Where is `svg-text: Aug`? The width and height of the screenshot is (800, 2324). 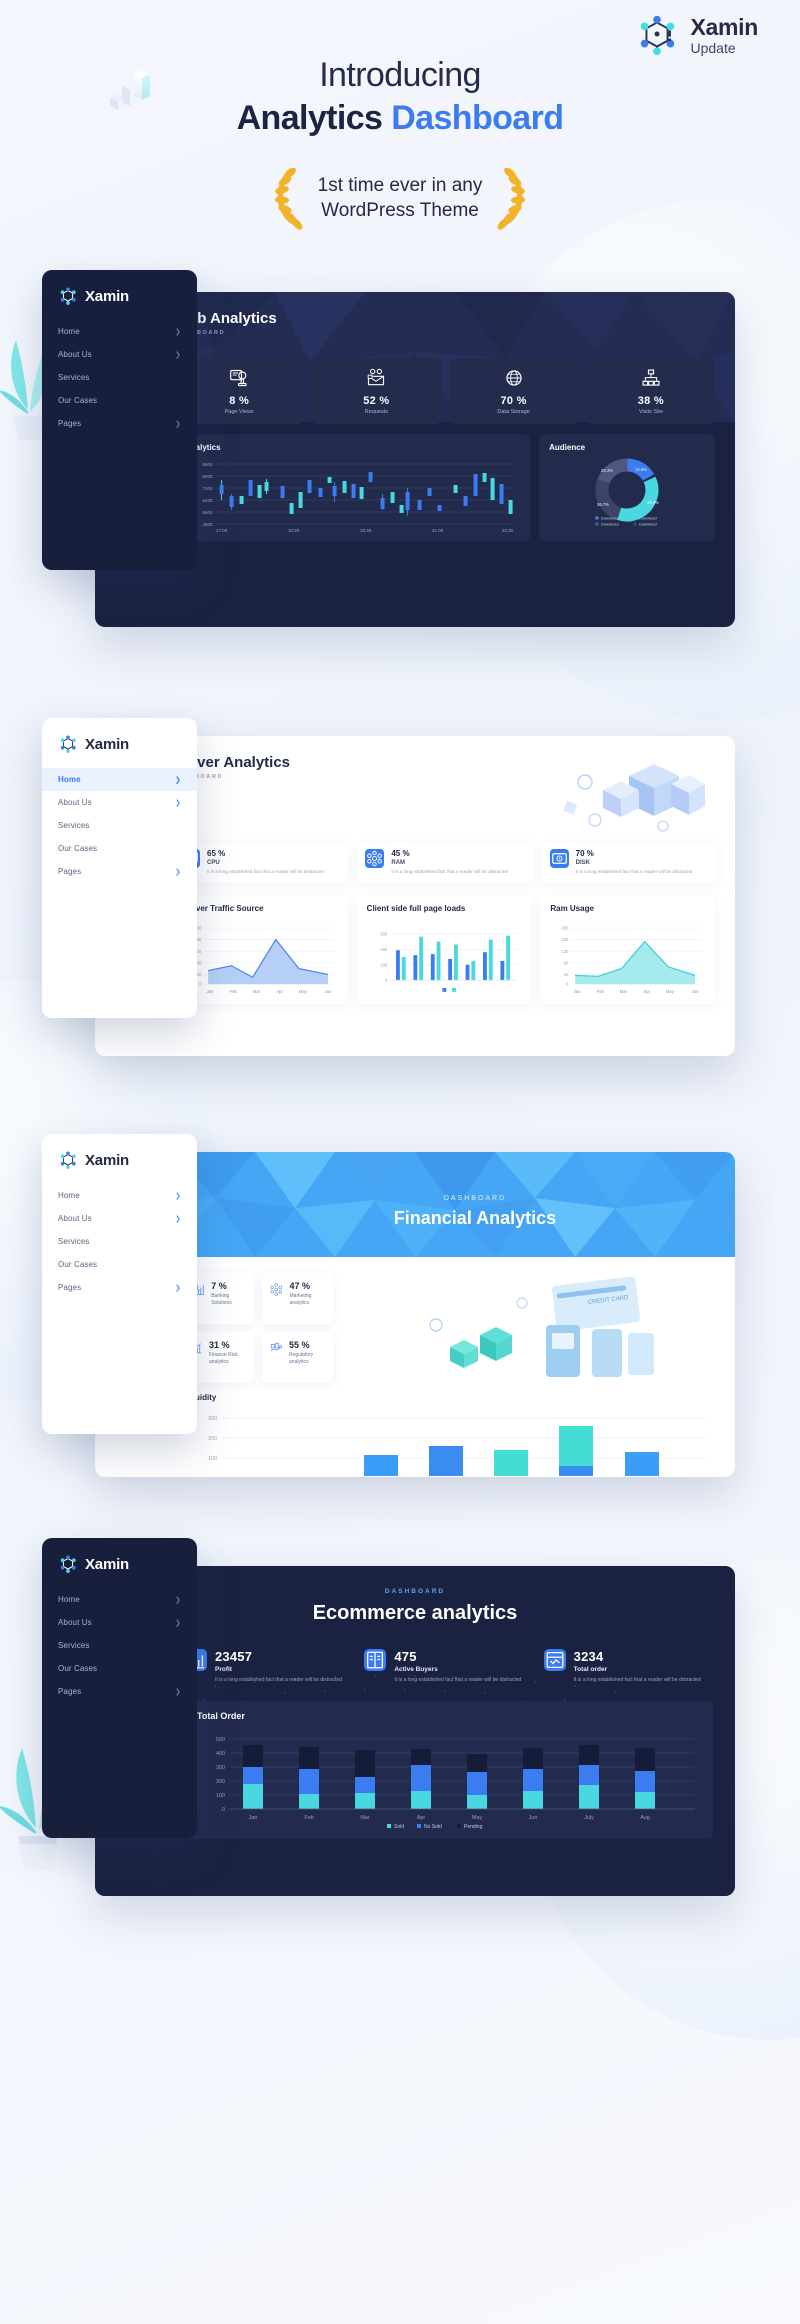
svg-text: Aug is located at coordinates (645, 1818).